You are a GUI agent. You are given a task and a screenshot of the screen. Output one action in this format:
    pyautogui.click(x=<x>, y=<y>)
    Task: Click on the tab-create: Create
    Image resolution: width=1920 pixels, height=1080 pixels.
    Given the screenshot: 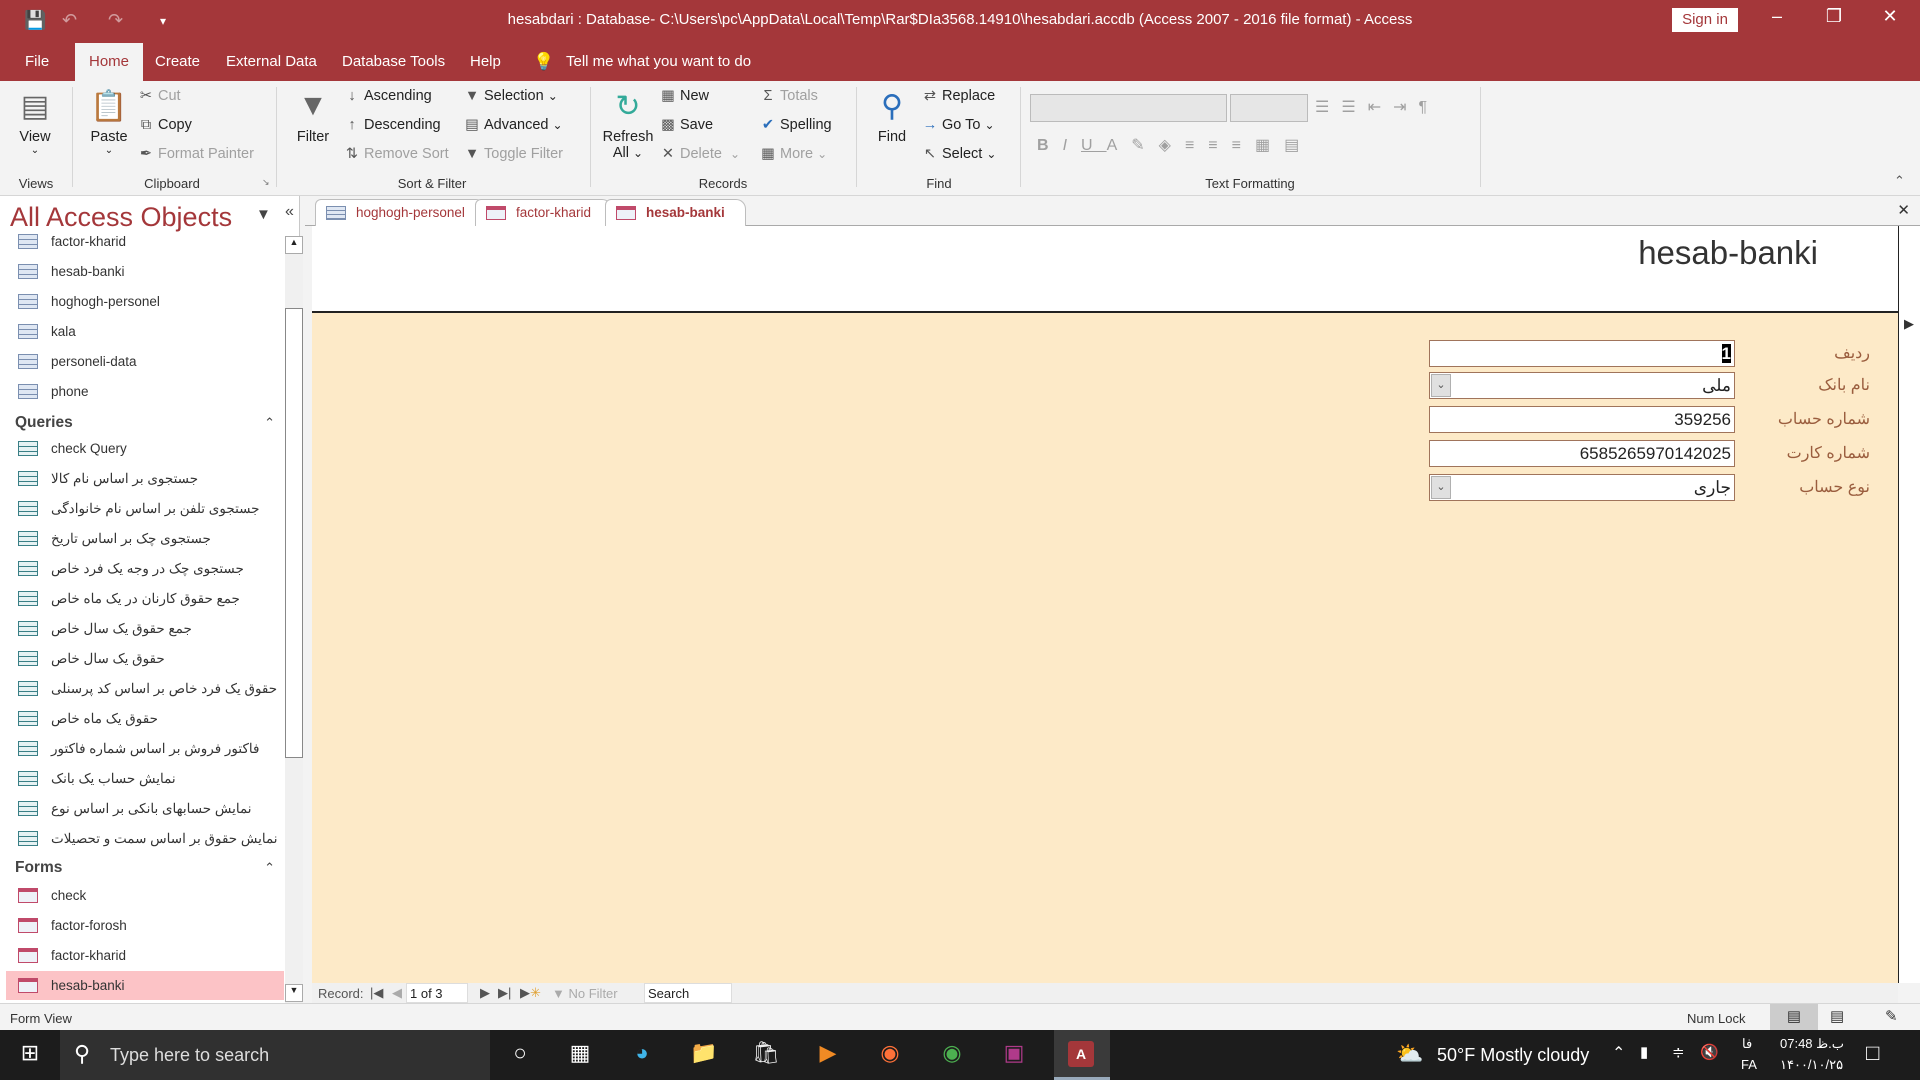 What is the action you would take?
    pyautogui.click(x=177, y=62)
    